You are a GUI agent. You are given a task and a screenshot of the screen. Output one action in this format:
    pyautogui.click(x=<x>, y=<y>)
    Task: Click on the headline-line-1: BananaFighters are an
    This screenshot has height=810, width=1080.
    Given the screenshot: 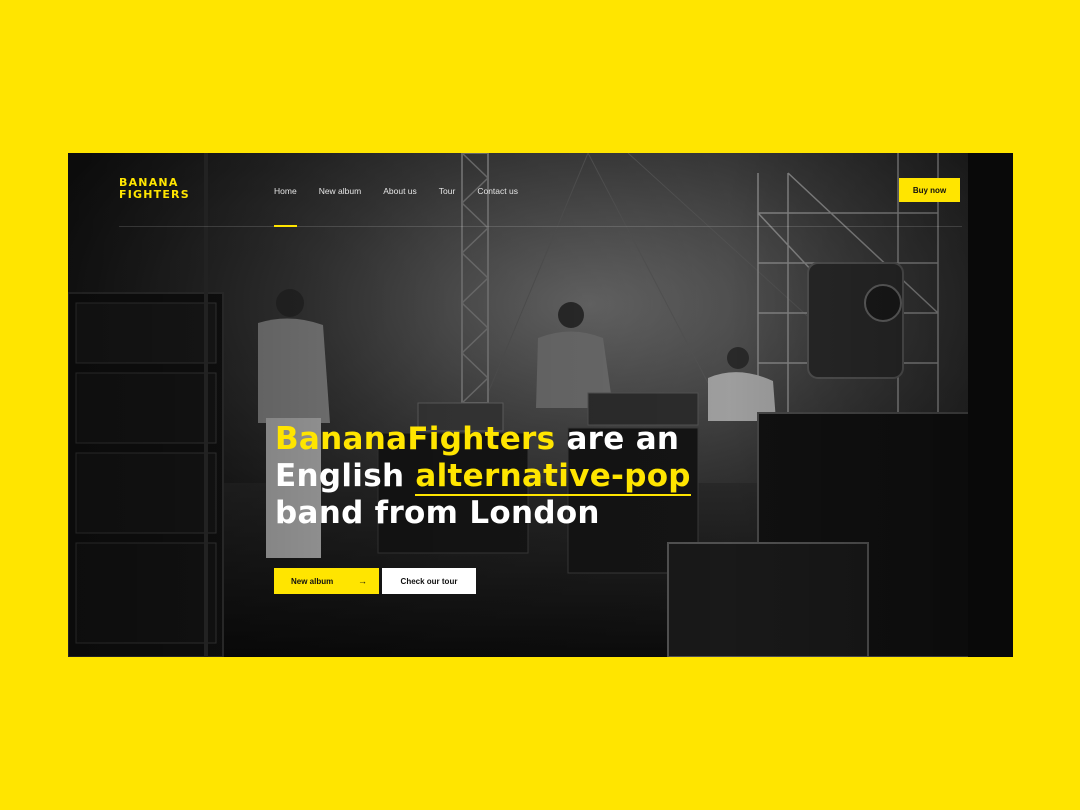 What is the action you would take?
    pyautogui.click(x=483, y=439)
    